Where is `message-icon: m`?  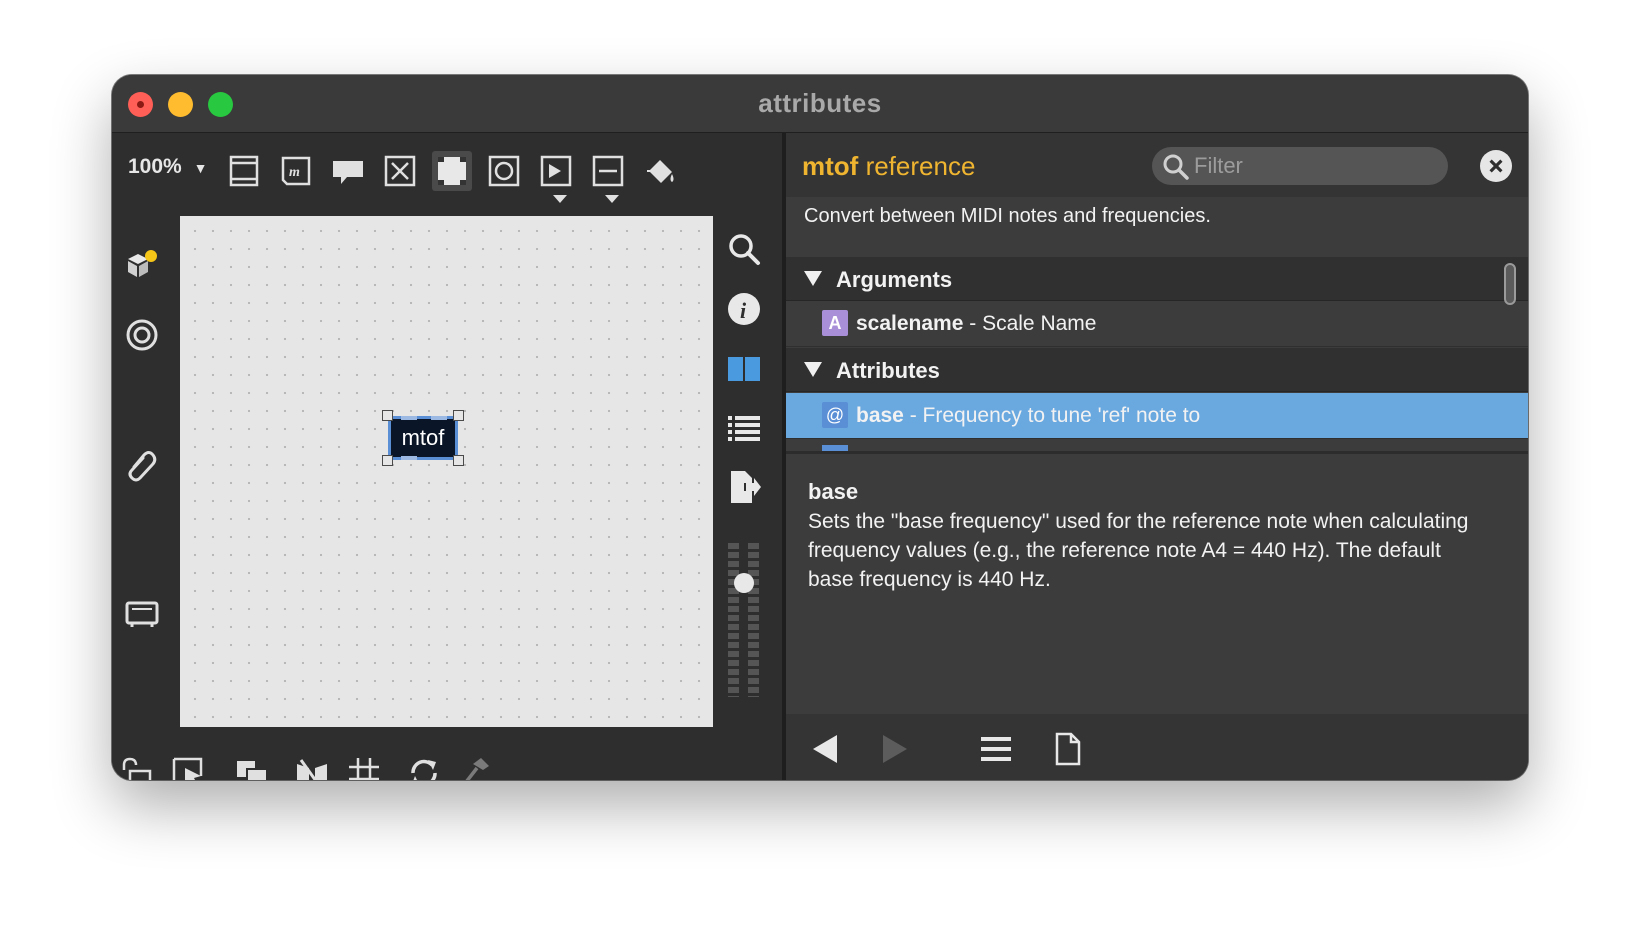
message-icon: m is located at coordinates (296, 171).